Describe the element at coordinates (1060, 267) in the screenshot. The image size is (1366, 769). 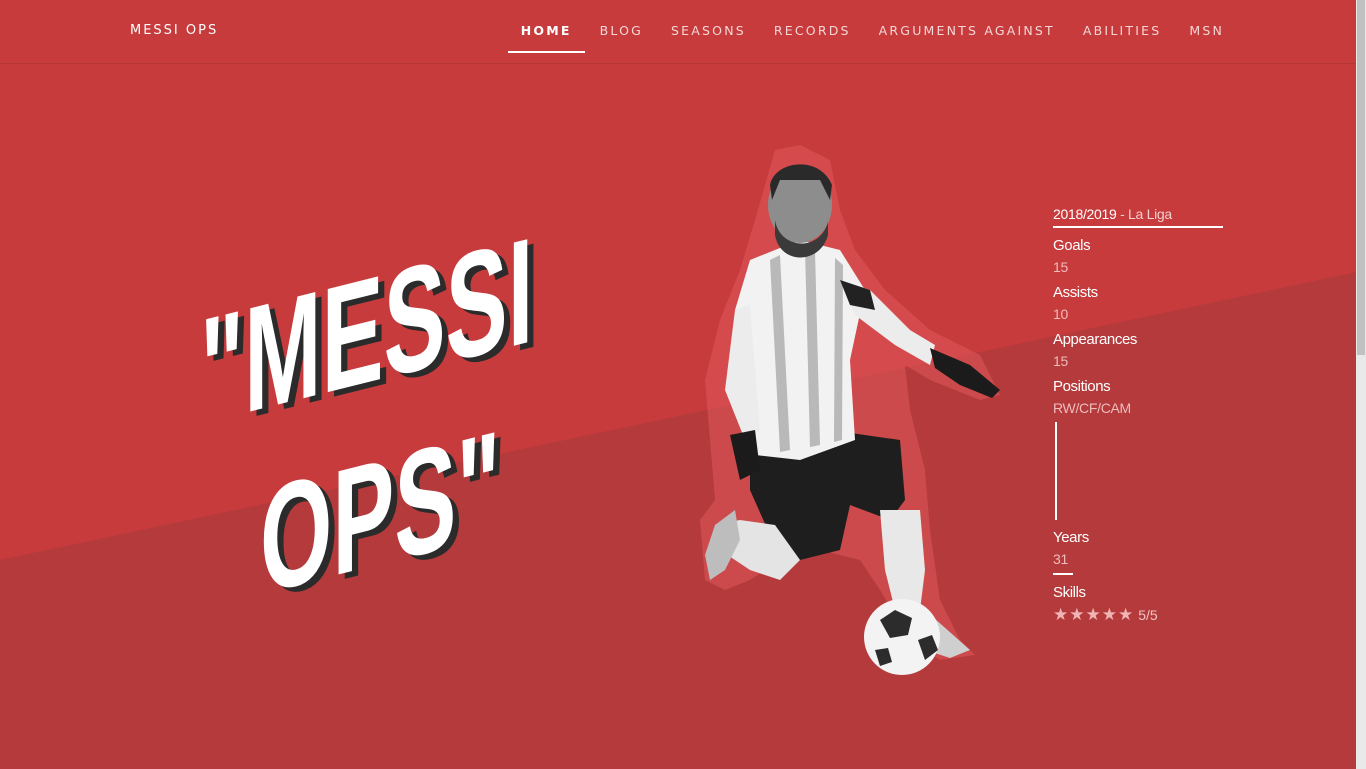
I see `goals-value: 15` at that location.